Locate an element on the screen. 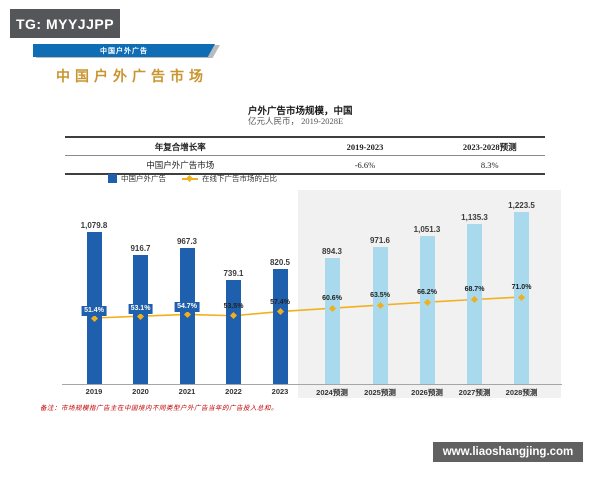  bar-value-label: 1,051.3 is located at coordinates (427, 230).